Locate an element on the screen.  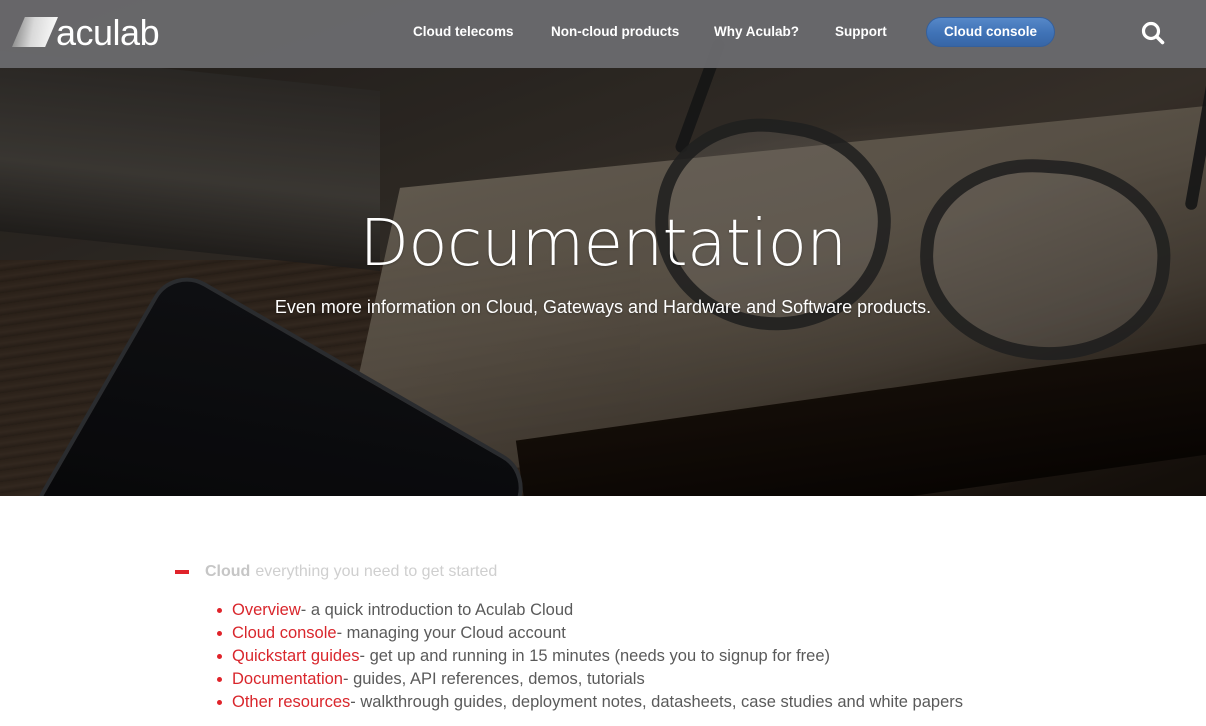
cloud-section-header: Cloud everything you need to get started is located at coordinates (336, 572).